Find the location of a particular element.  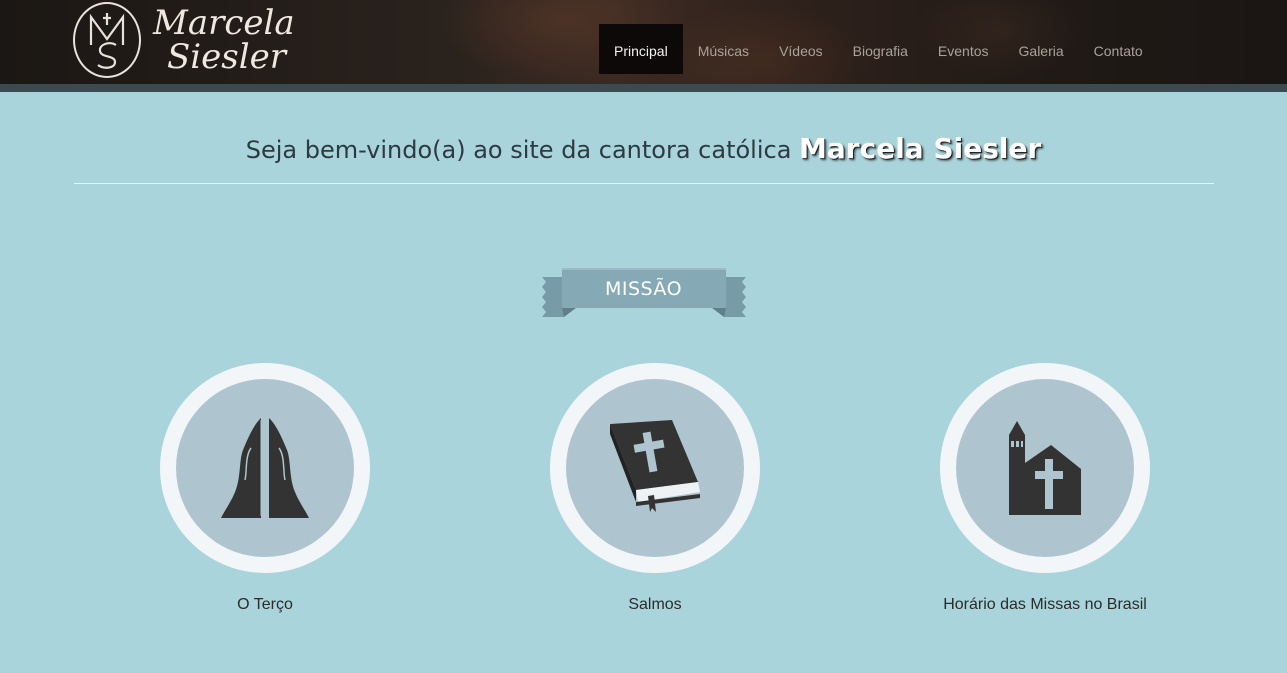

site-logo: Marcela Siesler is located at coordinates (184, 40).